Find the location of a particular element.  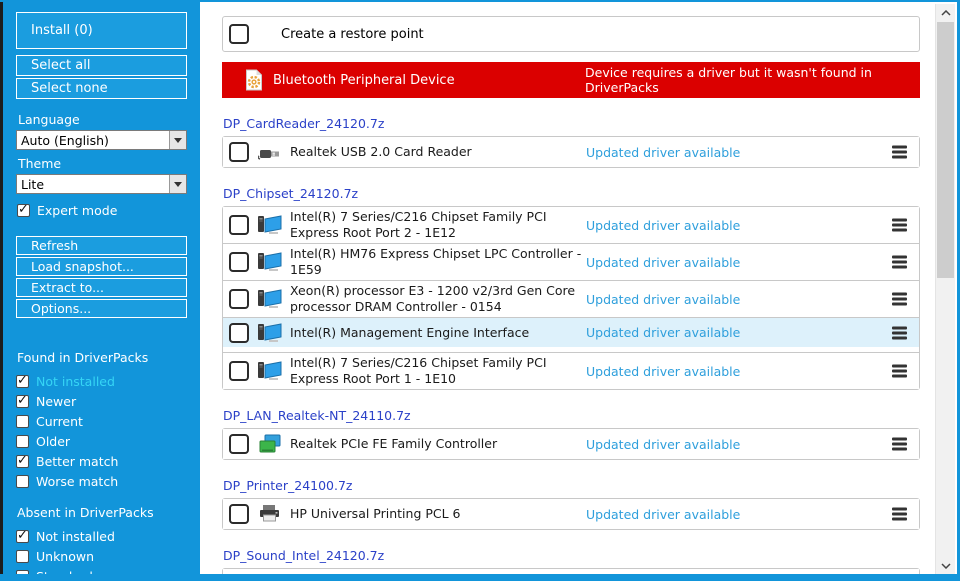

language-select: Auto (English) is located at coordinates (101, 140).